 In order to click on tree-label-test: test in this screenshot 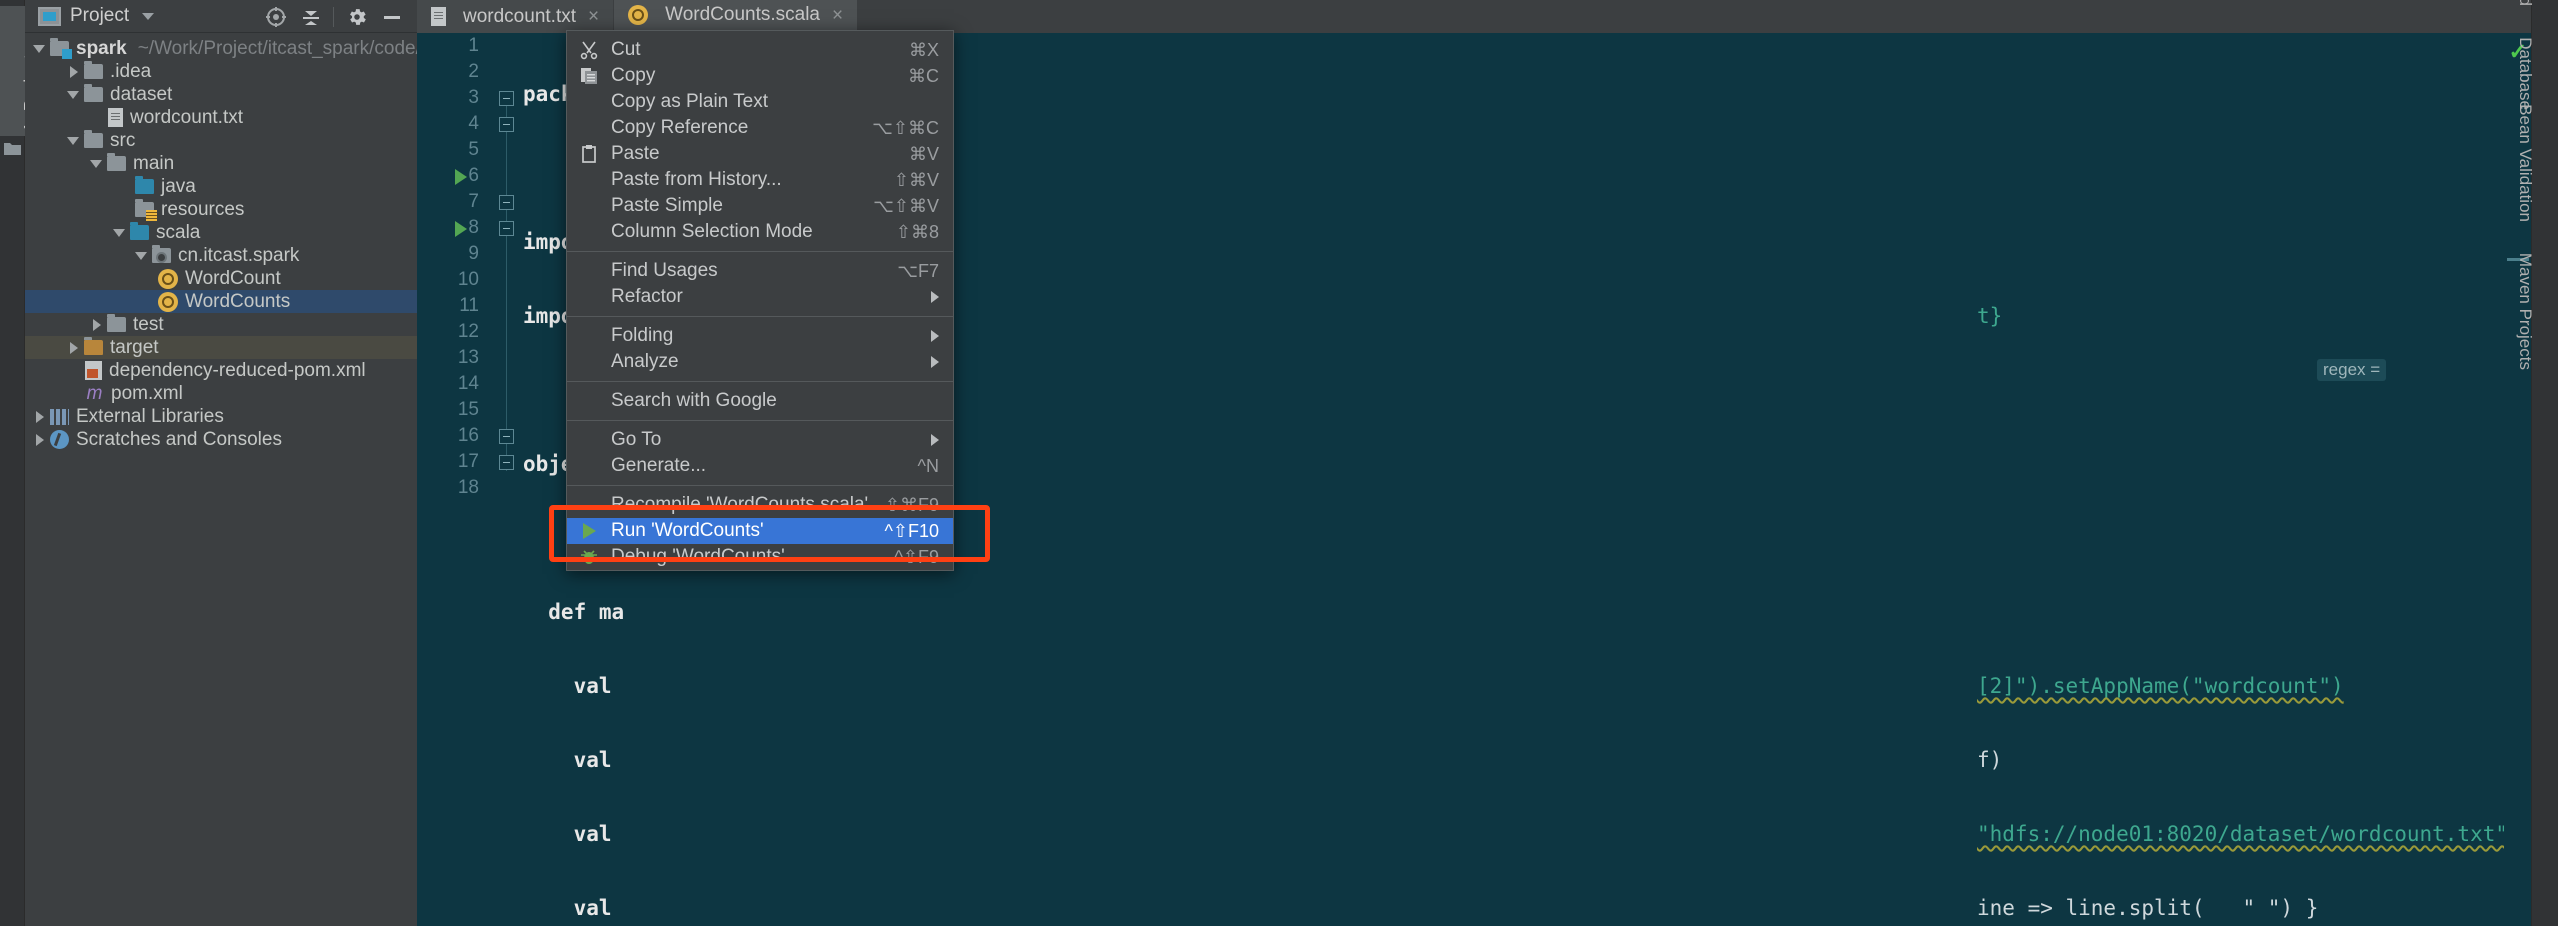, I will do `click(148, 324)`.